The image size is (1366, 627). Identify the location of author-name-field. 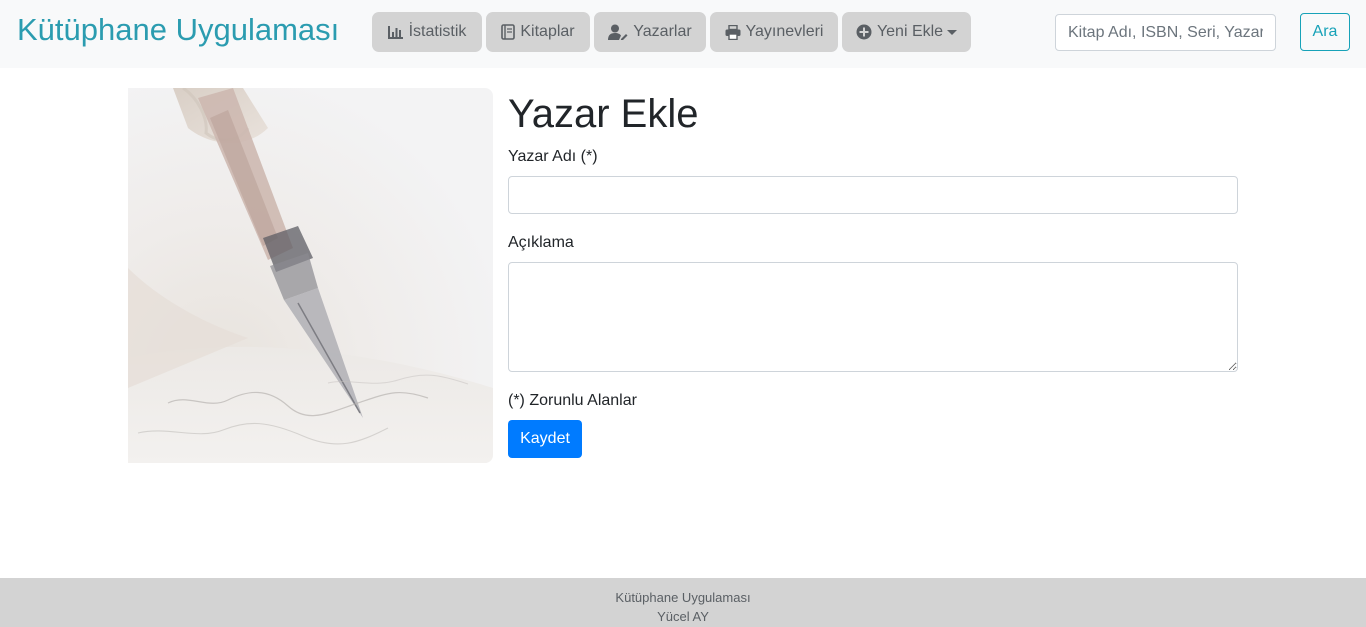
(873, 195).